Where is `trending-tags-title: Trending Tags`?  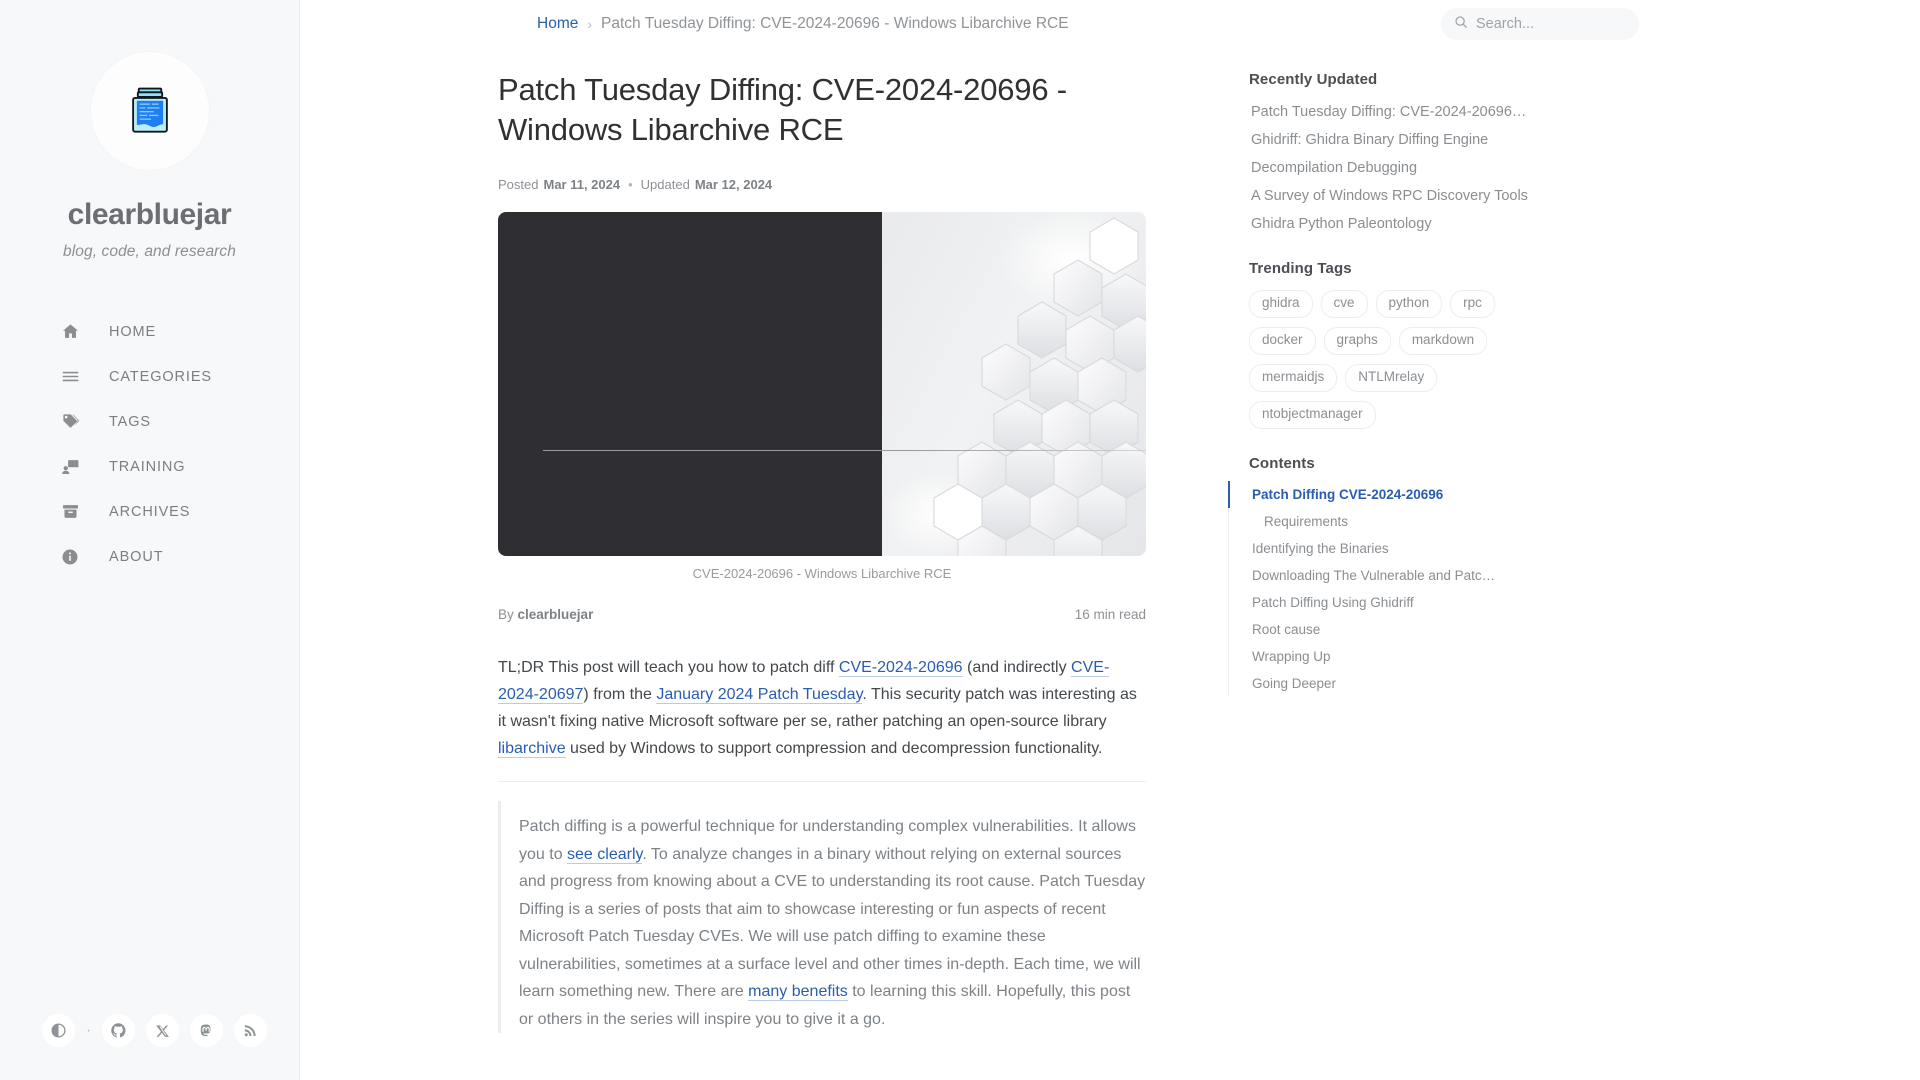
trending-tags-title: Trending Tags is located at coordinates (1300, 268).